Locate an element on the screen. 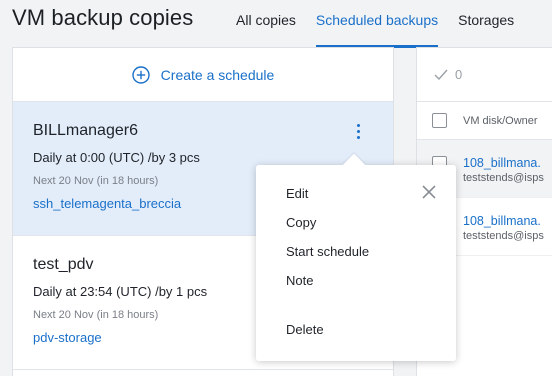 The image size is (552, 376). menu-item-start-schedule: Start schedule is located at coordinates (356, 258).